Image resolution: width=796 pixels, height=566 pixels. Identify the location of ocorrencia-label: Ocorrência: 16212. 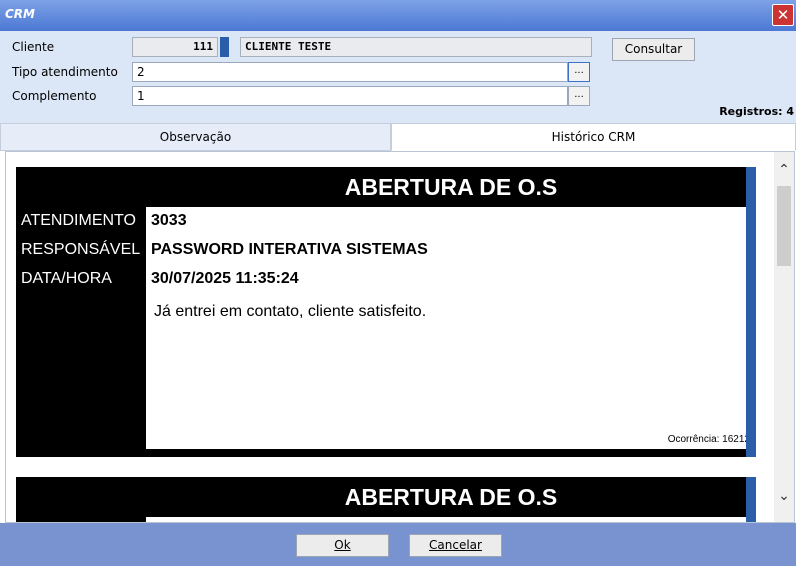
(708, 439).